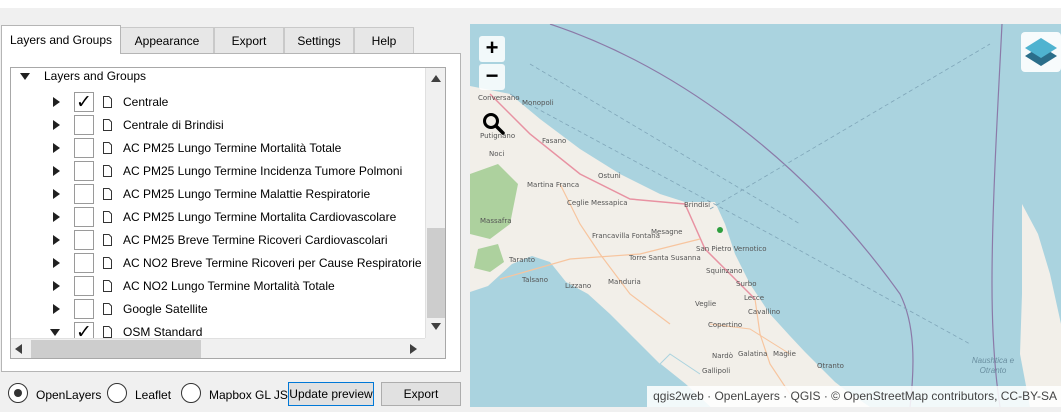  Describe the element at coordinates (754, 298) in the screenshot. I see `town-label: Lecce` at that location.